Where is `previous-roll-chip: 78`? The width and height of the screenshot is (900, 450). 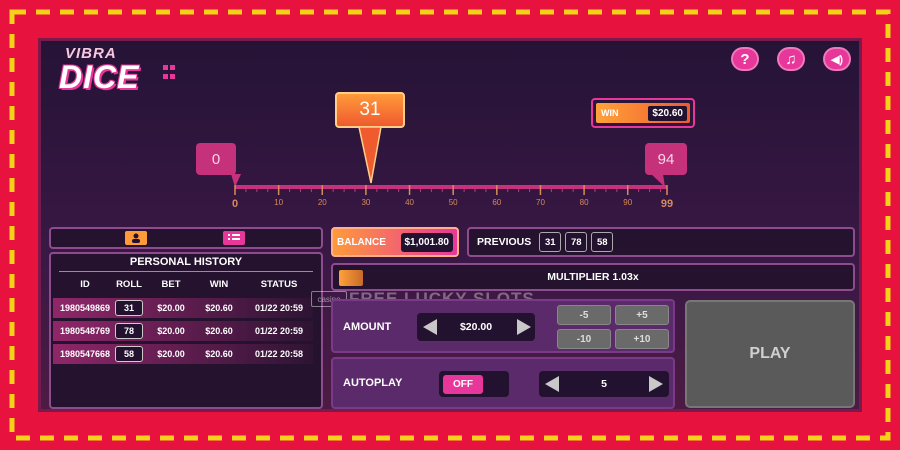 previous-roll-chip: 78 is located at coordinates (576, 242).